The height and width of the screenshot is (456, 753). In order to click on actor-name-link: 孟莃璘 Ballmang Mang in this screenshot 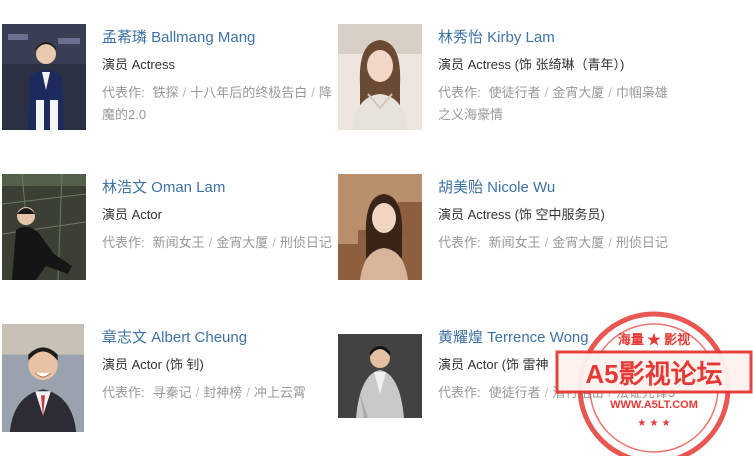, I will do `click(222, 38)`.